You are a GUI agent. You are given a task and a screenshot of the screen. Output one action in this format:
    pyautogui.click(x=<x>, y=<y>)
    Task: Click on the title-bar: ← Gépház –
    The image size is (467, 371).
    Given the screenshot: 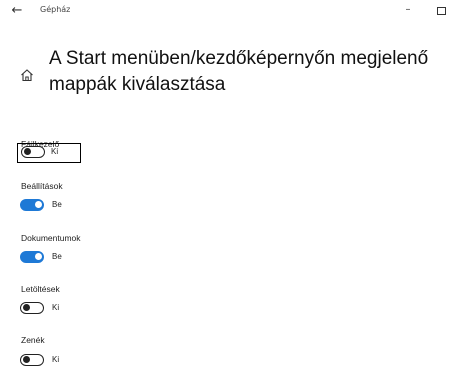 What is the action you would take?
    pyautogui.click(x=233, y=12)
    